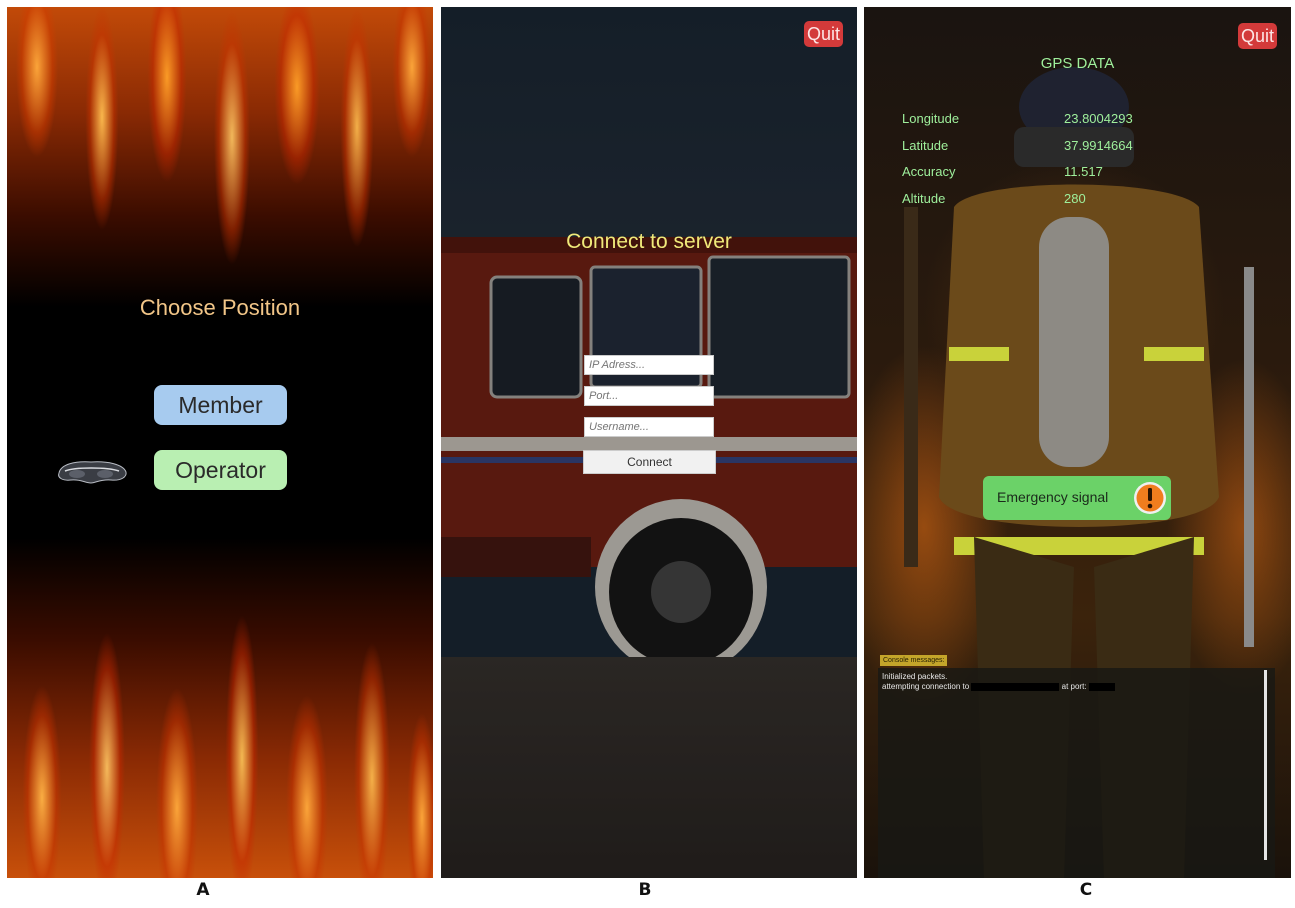 The height and width of the screenshot is (908, 1295). I want to click on flames-background-bottom, so click(220, 708).